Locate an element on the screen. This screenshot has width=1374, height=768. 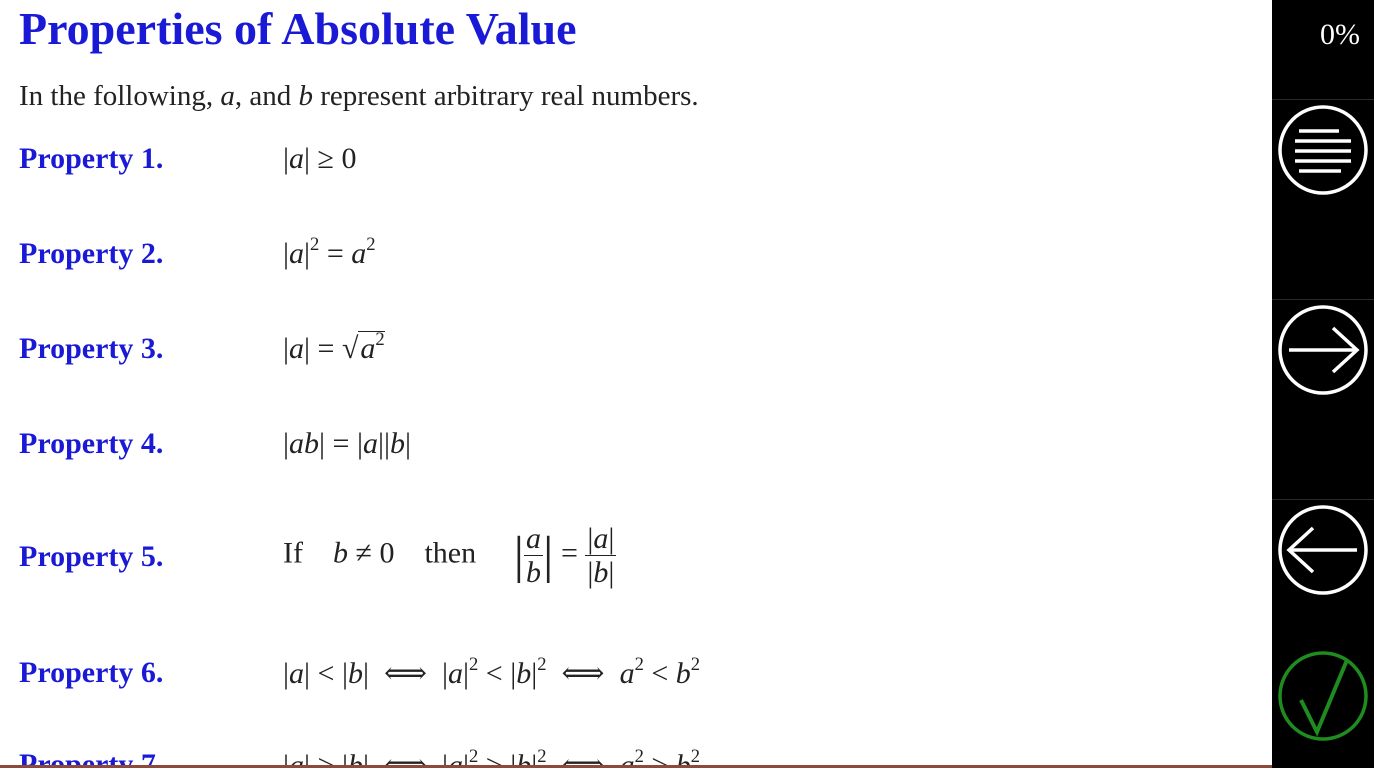
property-label: Property 3. is located at coordinates (91, 348).